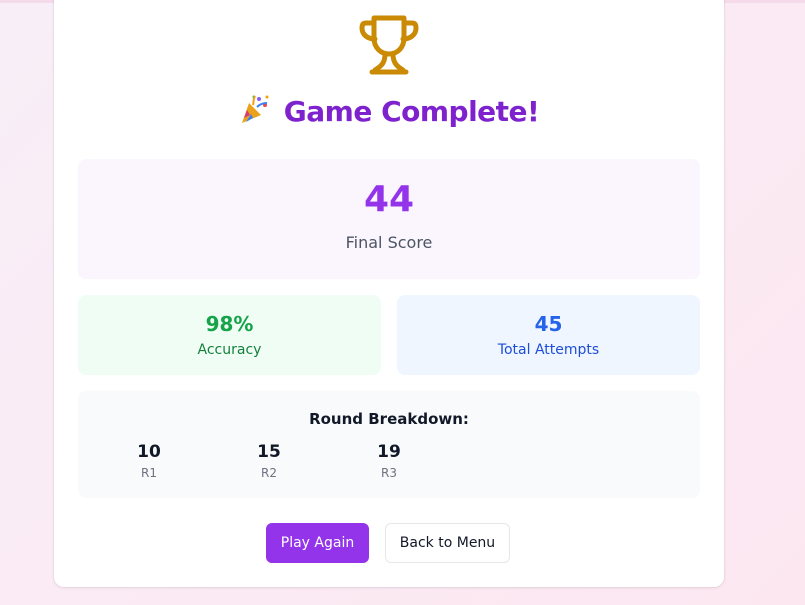  What do you see at coordinates (389, 419) in the screenshot?
I see `round-breakdown-title: Round Breakdown:` at bounding box center [389, 419].